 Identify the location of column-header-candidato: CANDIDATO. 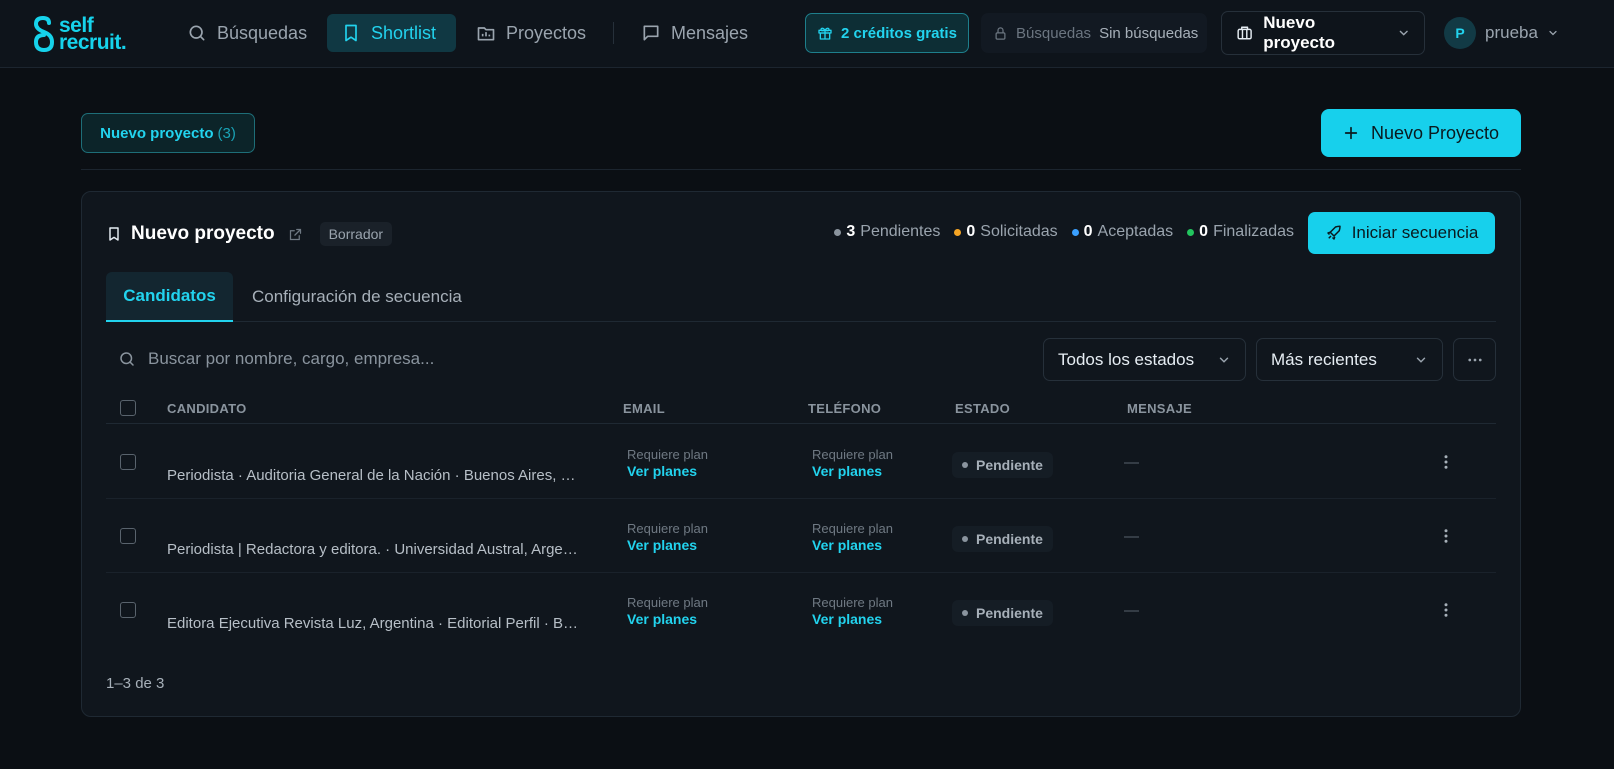
(207, 408).